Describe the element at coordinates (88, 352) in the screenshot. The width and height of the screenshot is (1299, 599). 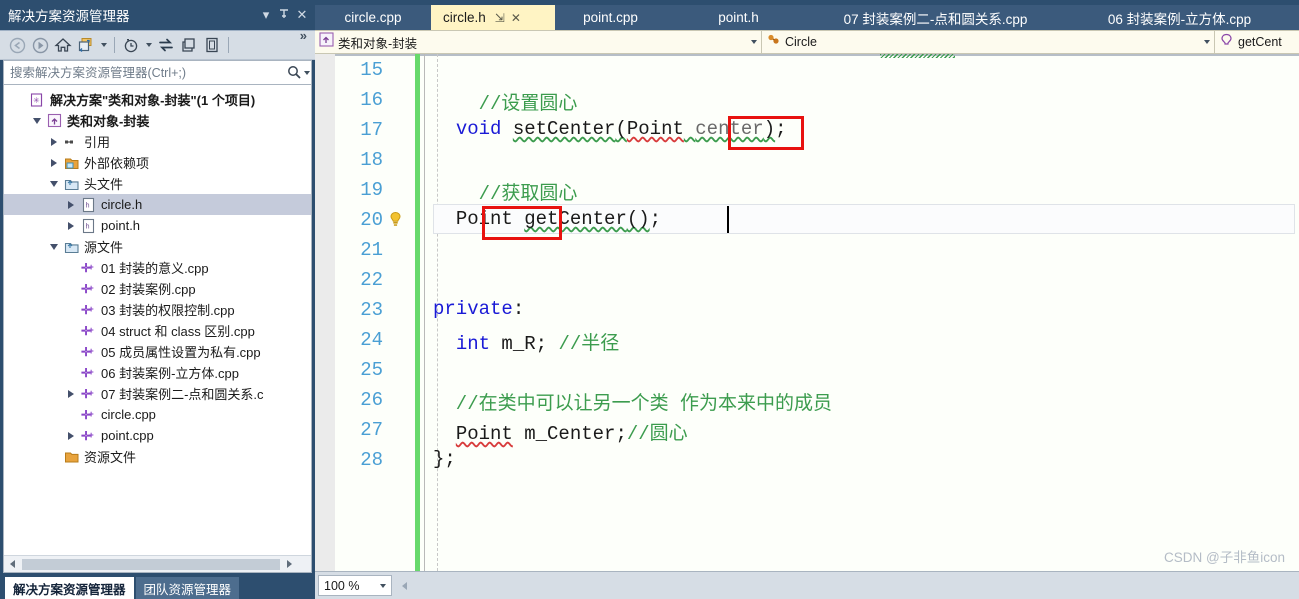
I see `cpp-file-icon: ✛ +` at that location.